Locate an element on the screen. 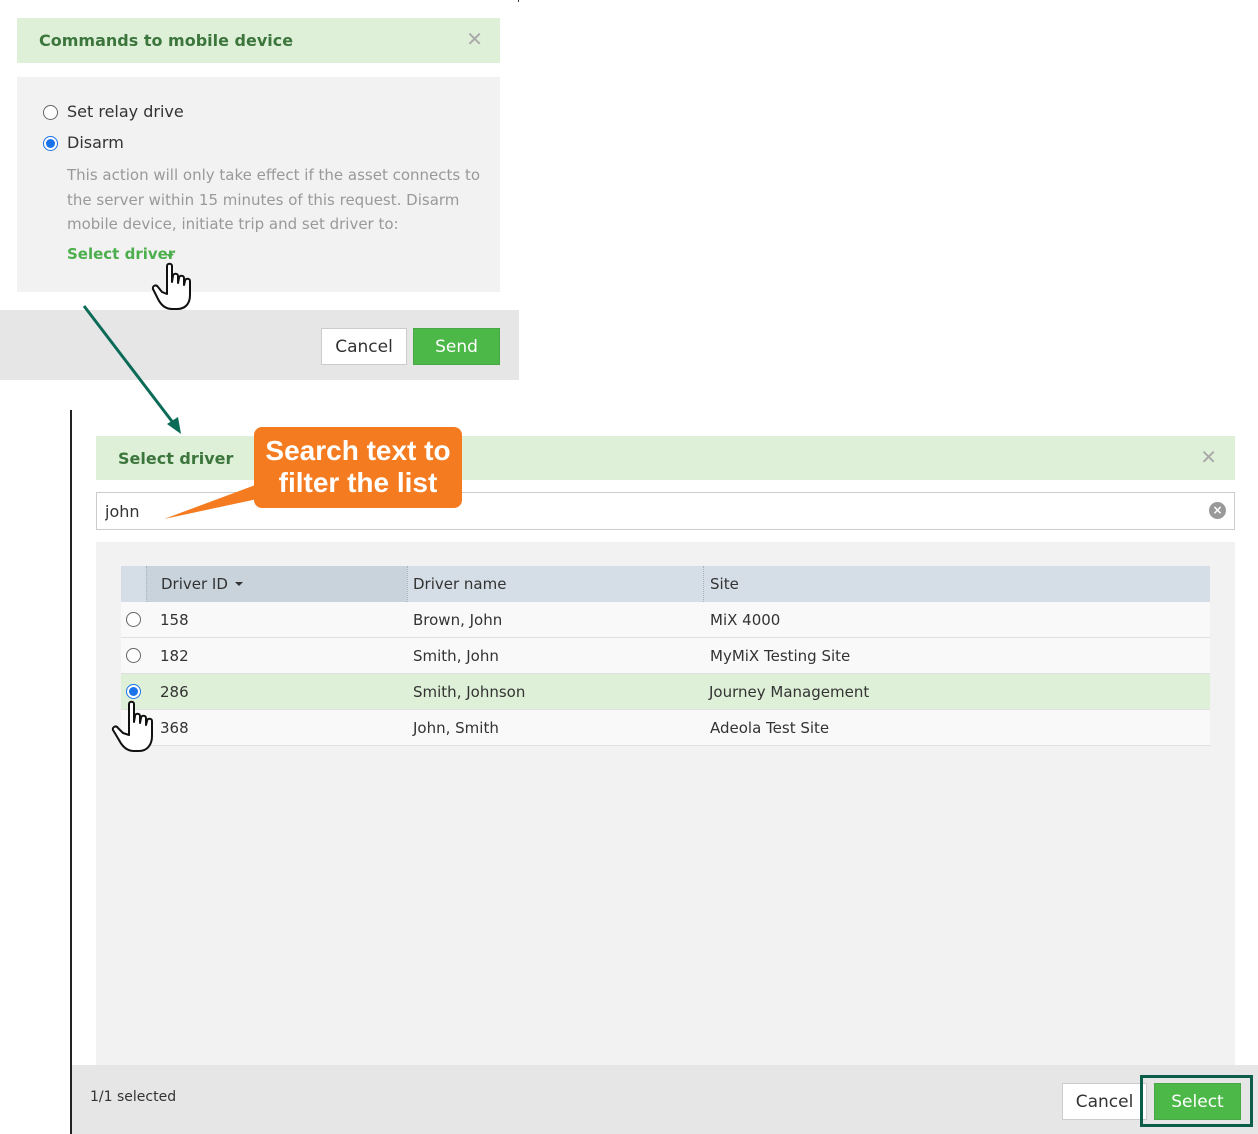  table-row: 182 Smith, John MyMiX Testing Site is located at coordinates (665, 656).